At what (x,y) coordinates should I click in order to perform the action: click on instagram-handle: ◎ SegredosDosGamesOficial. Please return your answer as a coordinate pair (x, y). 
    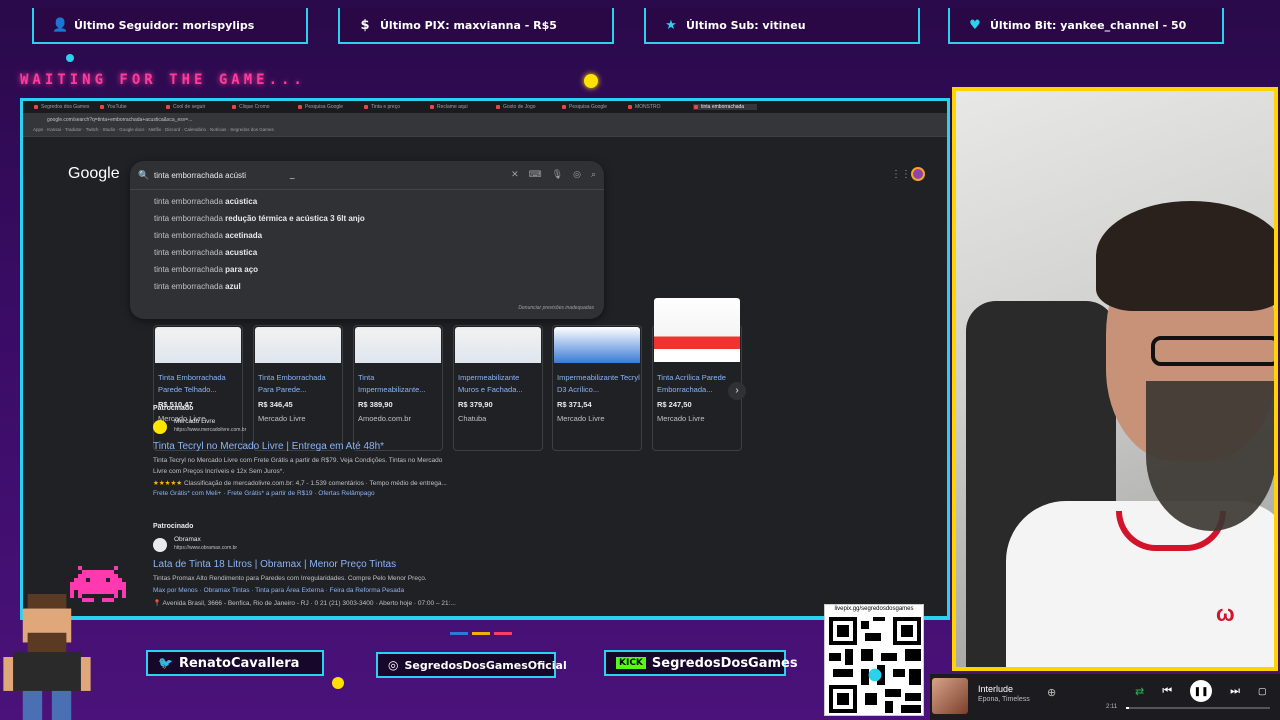
    Looking at the image, I should click on (471, 665).